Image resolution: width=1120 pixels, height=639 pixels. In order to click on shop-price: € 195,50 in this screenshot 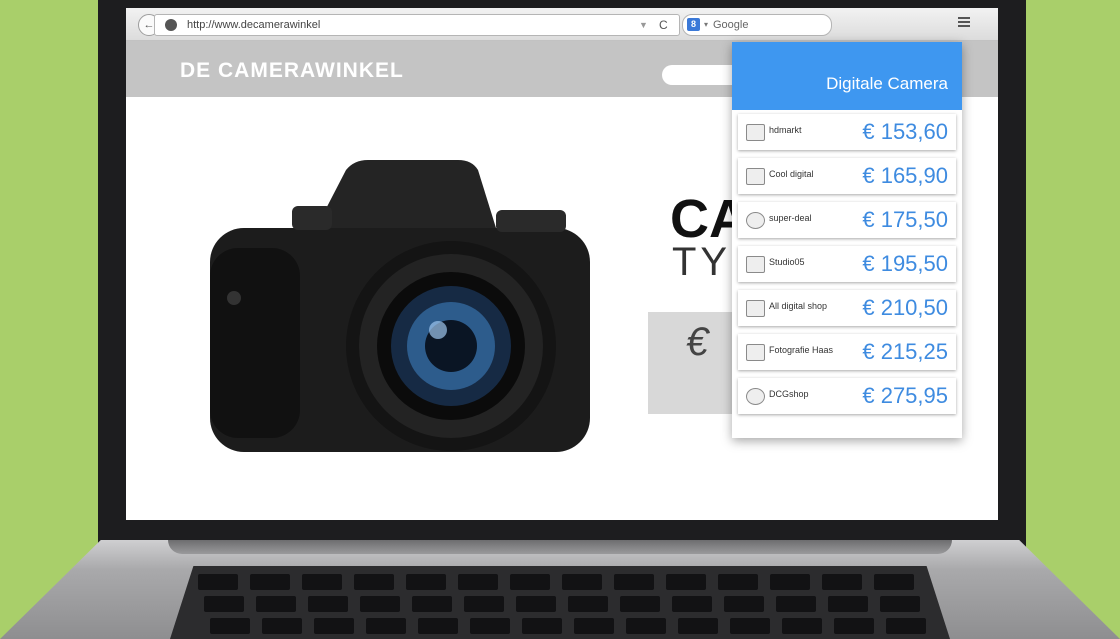, I will do `click(905, 263)`.